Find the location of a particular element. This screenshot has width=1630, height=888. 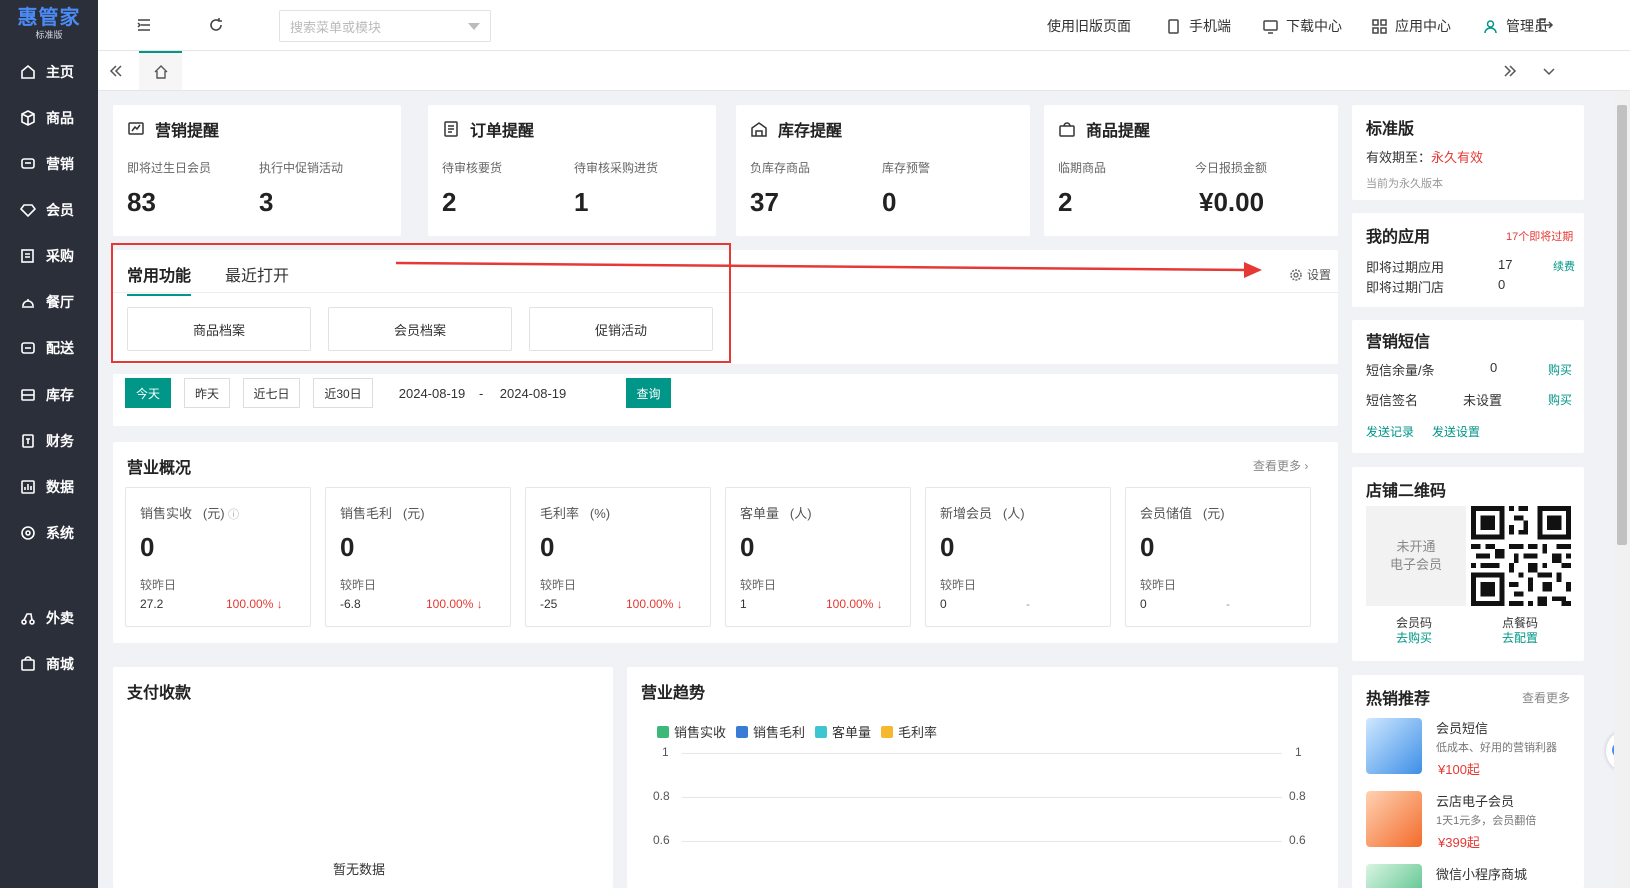

view-more-link: 查看更多 › is located at coordinates (1280, 465).